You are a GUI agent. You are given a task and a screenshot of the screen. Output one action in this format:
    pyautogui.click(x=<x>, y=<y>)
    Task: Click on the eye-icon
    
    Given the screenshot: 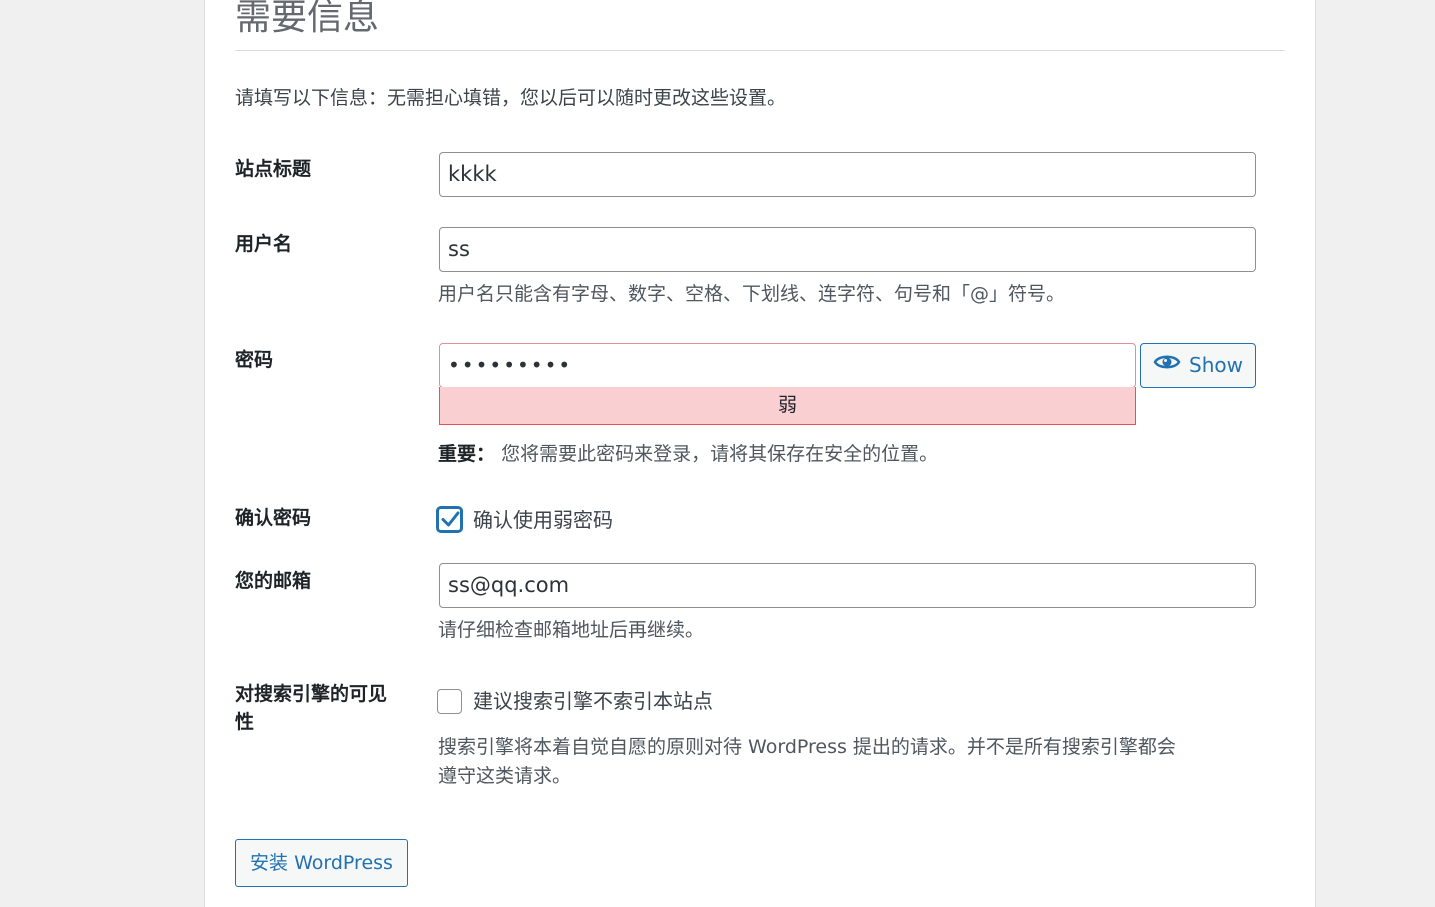 What is the action you would take?
    pyautogui.click(x=1167, y=365)
    